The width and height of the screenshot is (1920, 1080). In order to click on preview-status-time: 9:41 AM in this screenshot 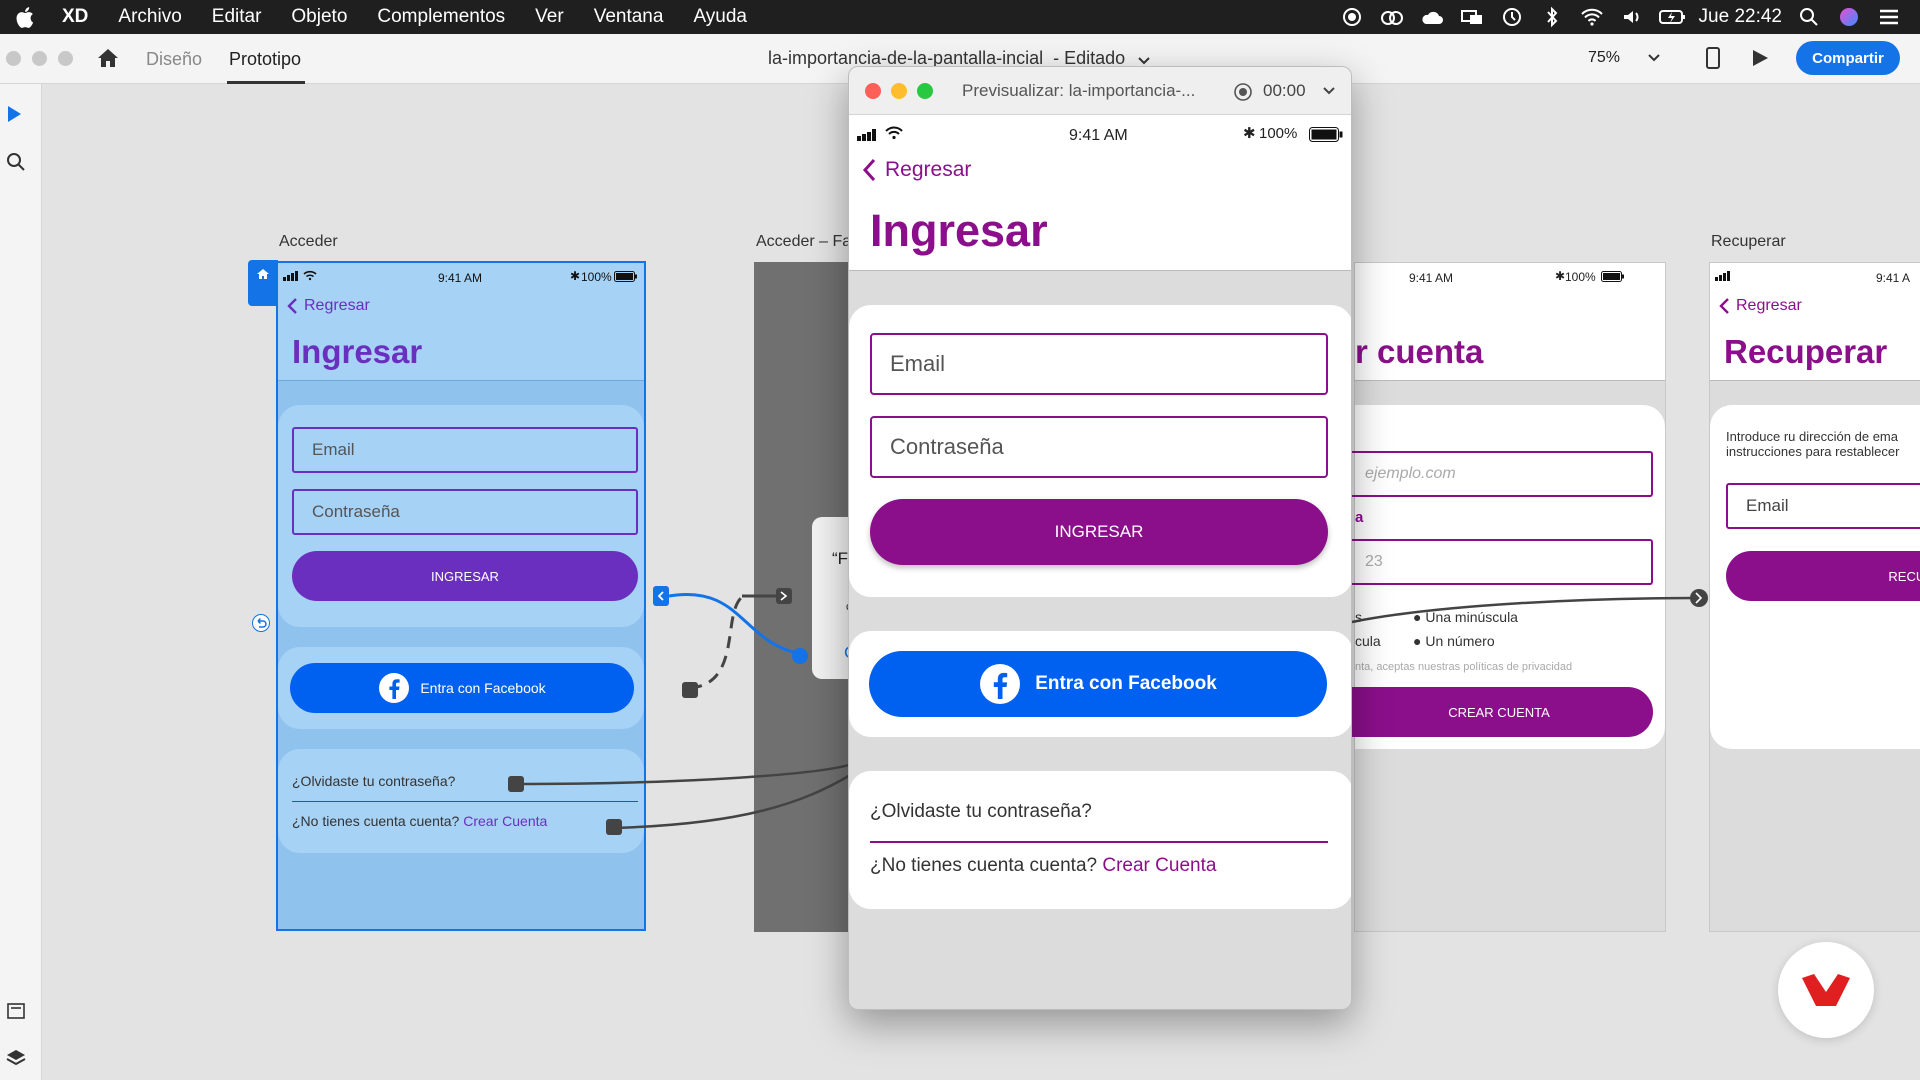, I will do `click(1098, 135)`.